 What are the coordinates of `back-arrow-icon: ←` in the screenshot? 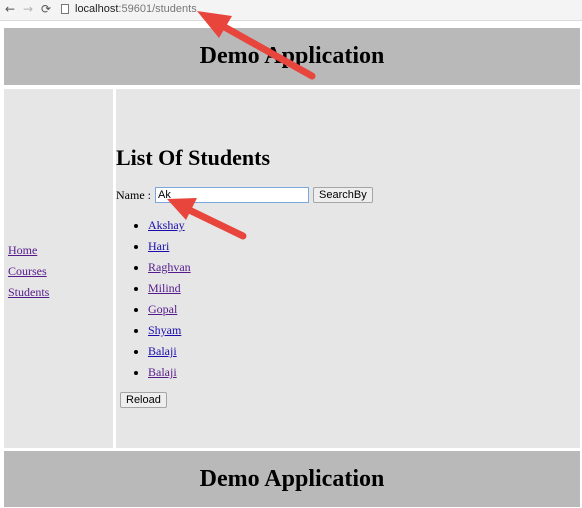 It's located at (10, 9).